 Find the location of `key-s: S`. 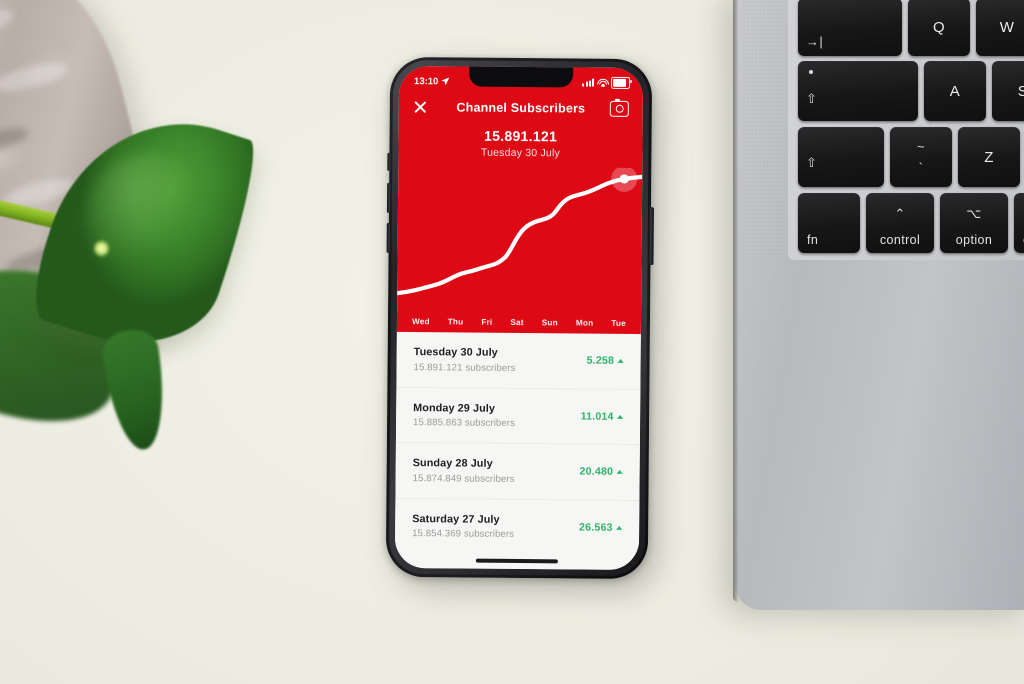

key-s: S is located at coordinates (1008, 91).